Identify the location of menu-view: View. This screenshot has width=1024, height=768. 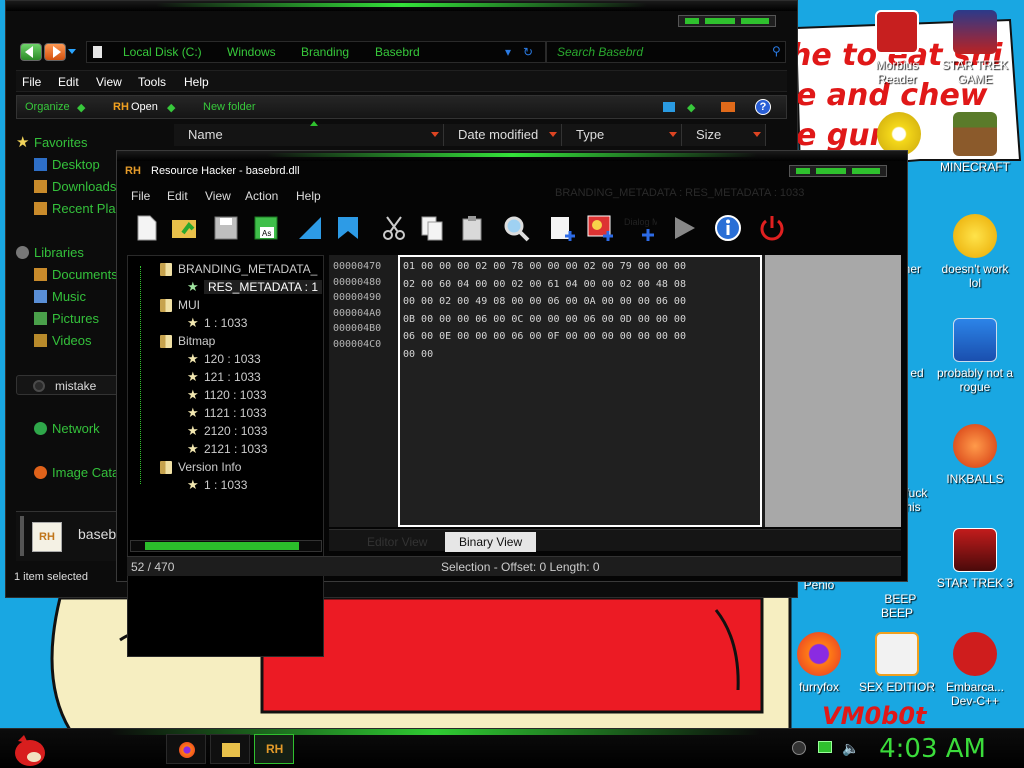
(109, 82).